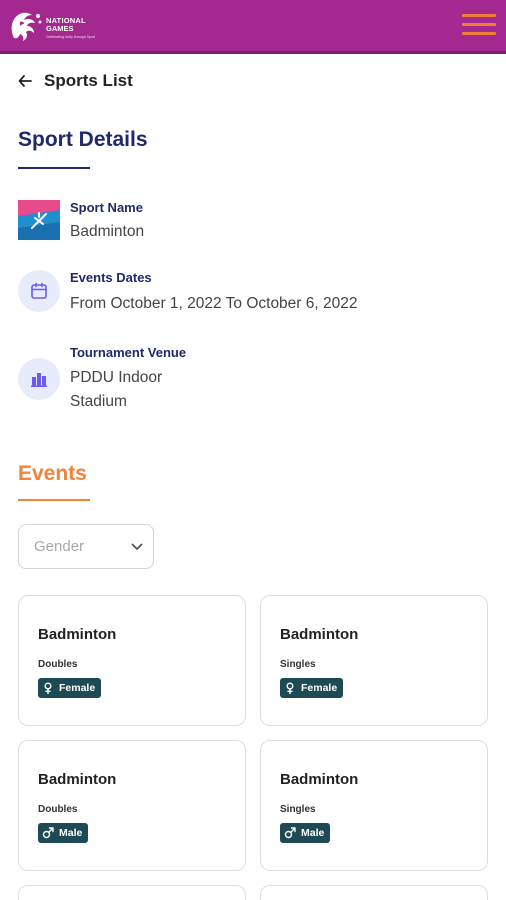 Image resolution: width=506 pixels, height=900 pixels. Describe the element at coordinates (214, 303) in the screenshot. I see `event-dates-value: From October 1, 2022 To October 6, 2022` at that location.